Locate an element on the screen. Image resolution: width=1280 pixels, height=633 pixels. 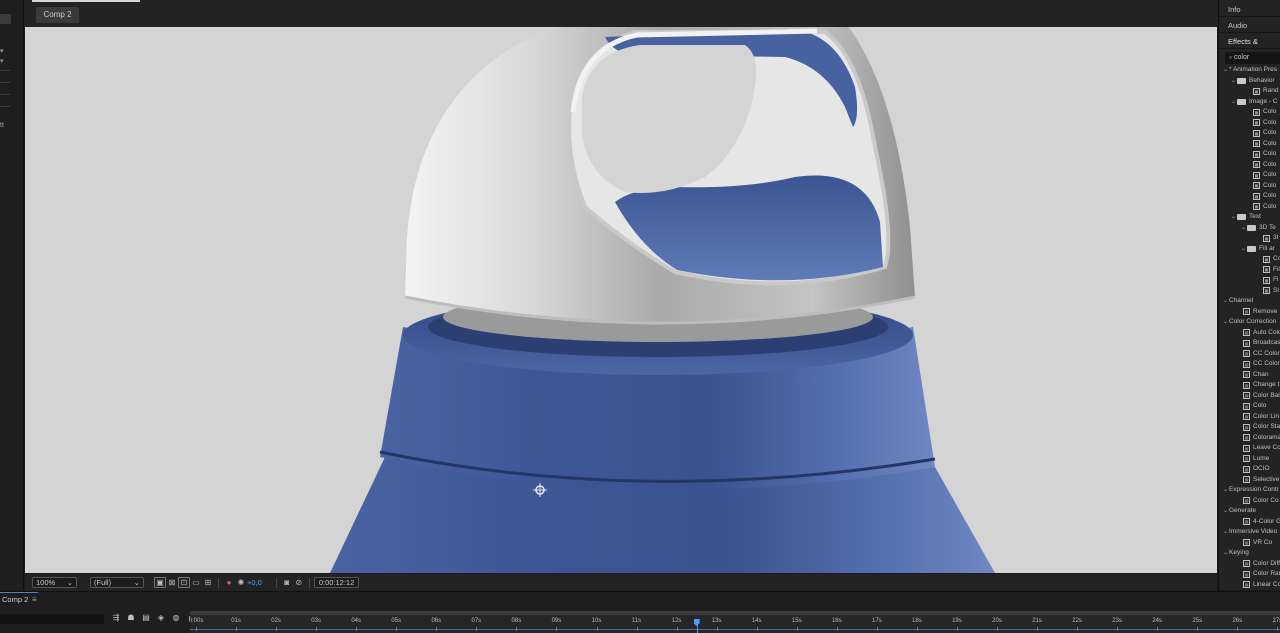
time-ruler-tick-label: 25s is located at coordinates (1197, 621).